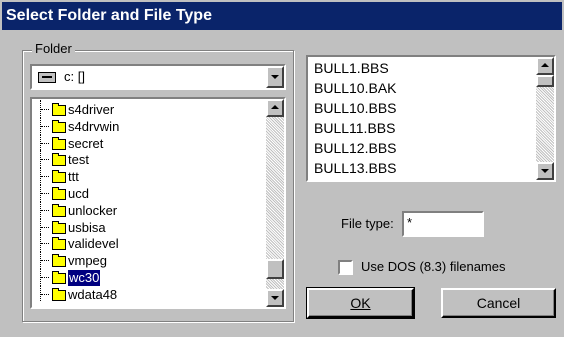 Image resolution: width=564 pixels, height=337 pixels. What do you see at coordinates (545, 118) in the screenshot?
I see `file-list-scrollbar` at bounding box center [545, 118].